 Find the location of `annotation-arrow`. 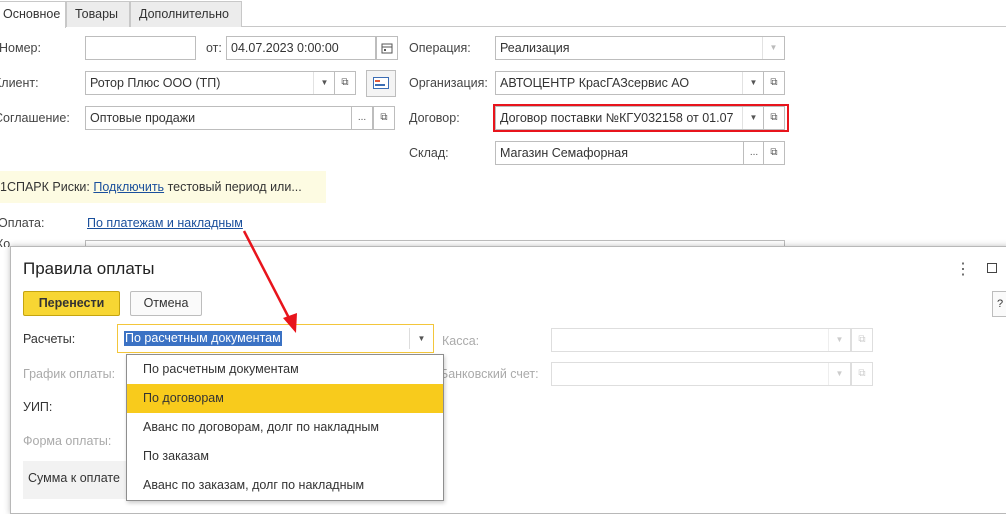

annotation-arrow is located at coordinates (269, 281).